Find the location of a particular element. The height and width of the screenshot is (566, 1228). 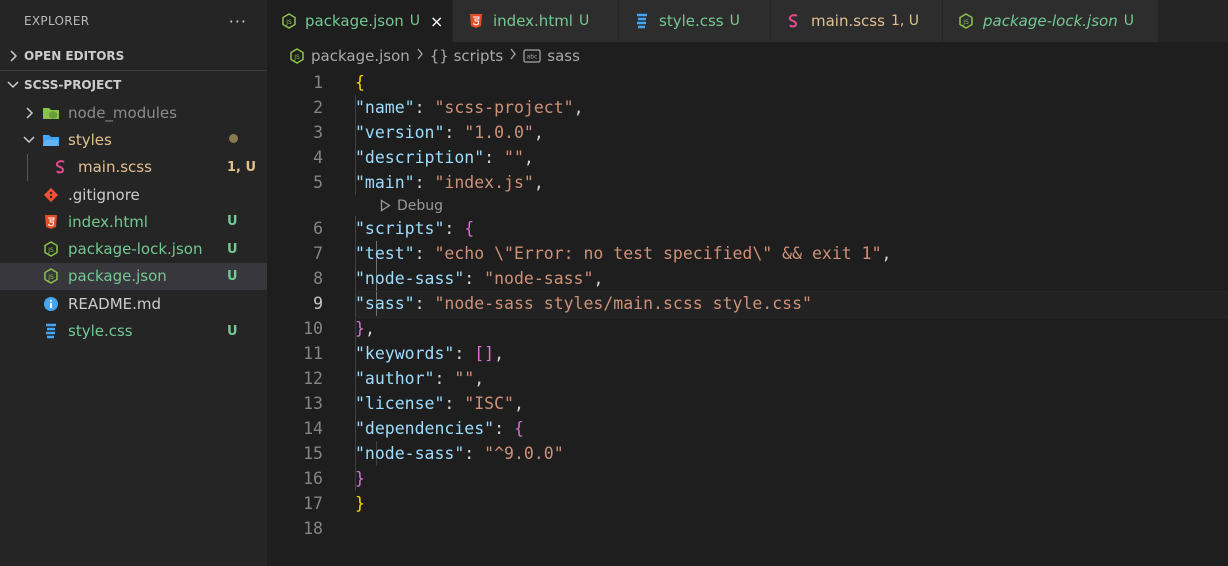

tree-item-label: .gitignore is located at coordinates (104, 194).